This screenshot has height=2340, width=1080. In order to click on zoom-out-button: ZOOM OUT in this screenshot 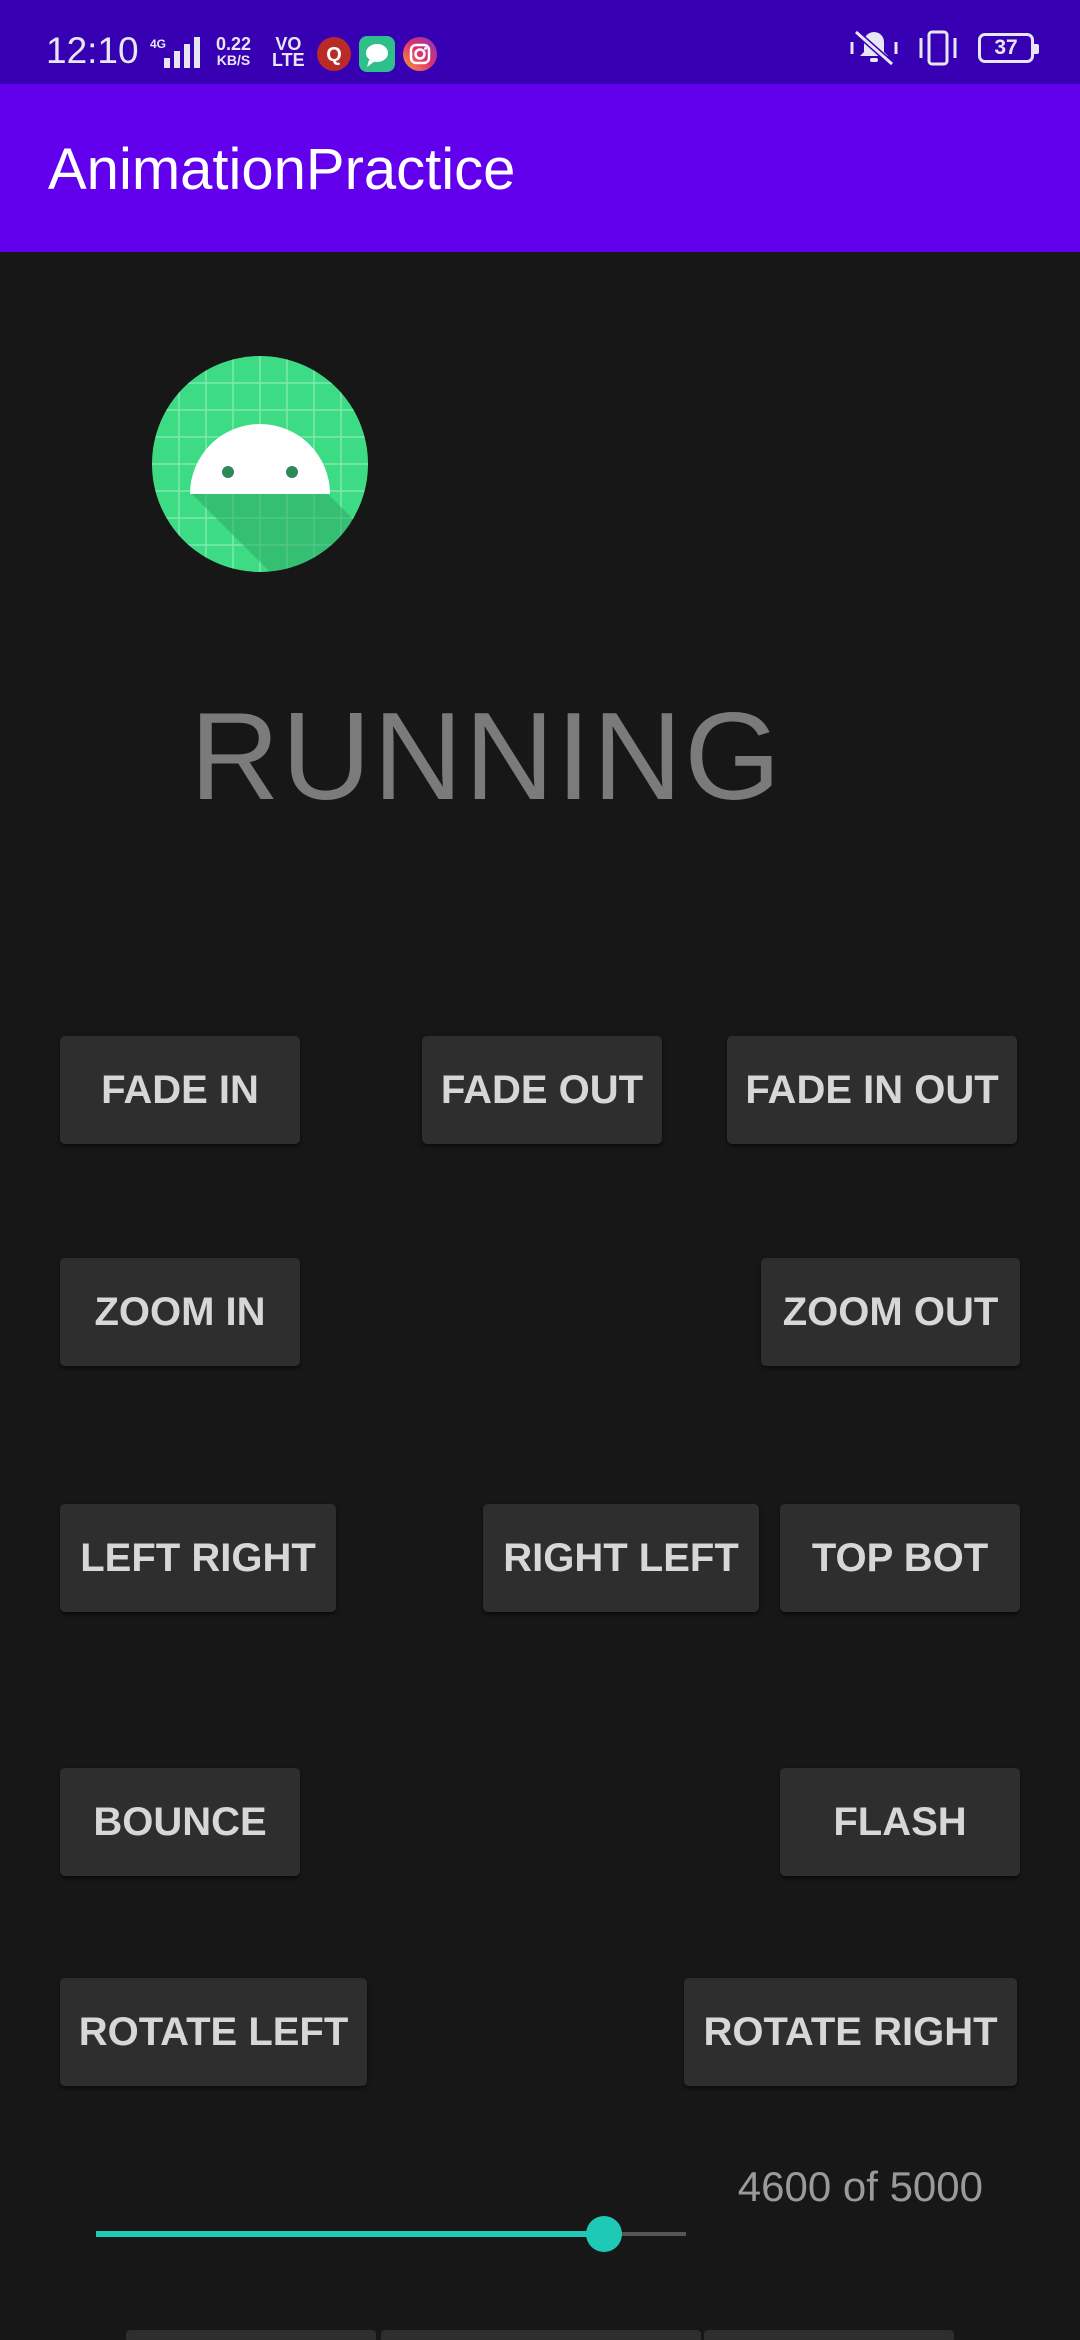, I will do `click(890, 1312)`.